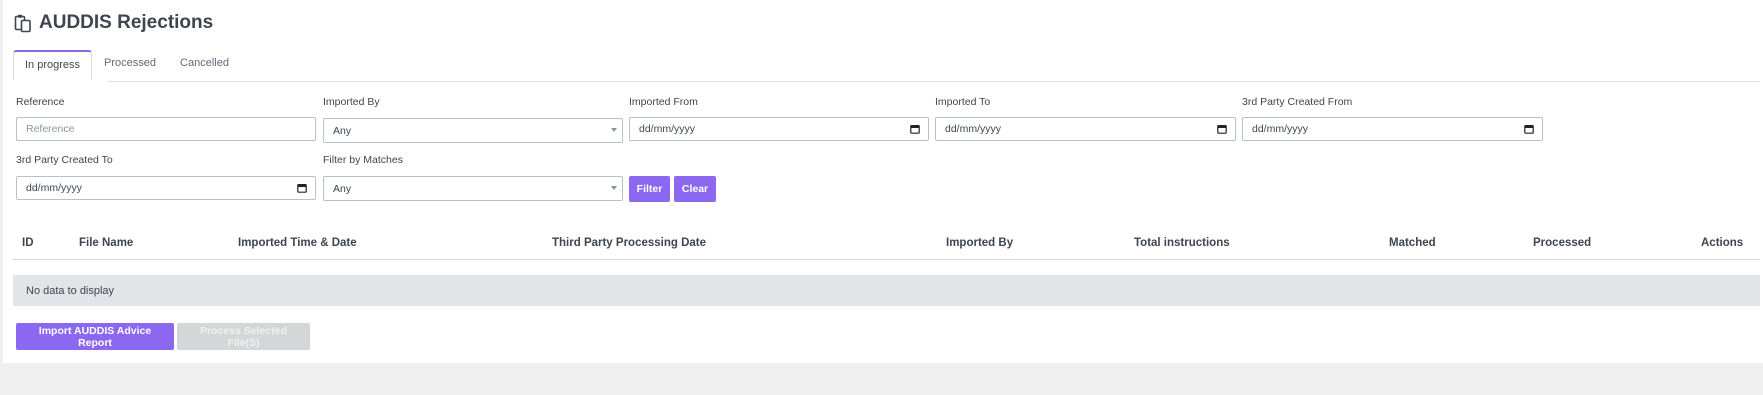  I want to click on column-header-processed: Processed, so click(1562, 243).